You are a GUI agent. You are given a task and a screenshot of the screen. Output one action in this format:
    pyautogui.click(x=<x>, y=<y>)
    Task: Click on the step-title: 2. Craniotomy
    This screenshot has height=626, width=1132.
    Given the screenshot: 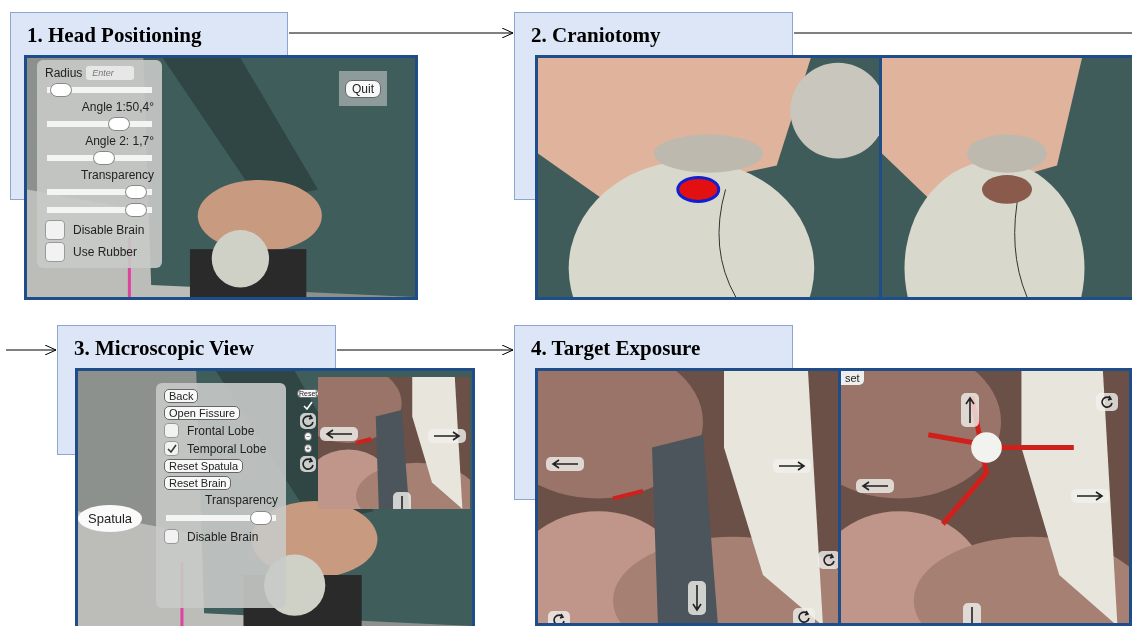 What is the action you would take?
    pyautogui.click(x=596, y=35)
    